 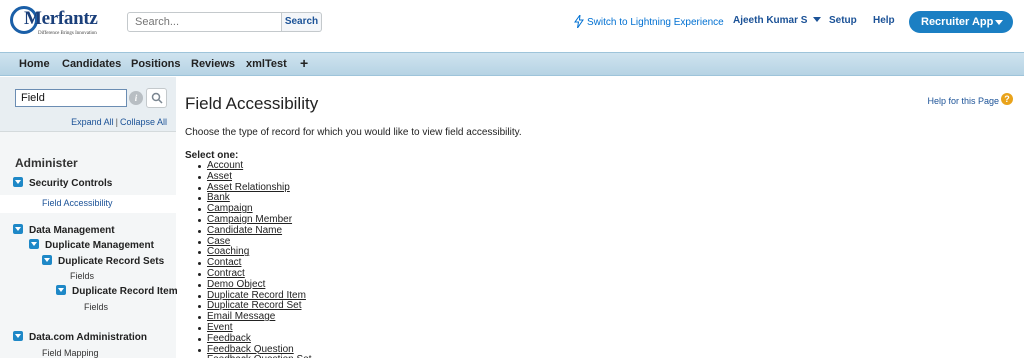 I want to click on sidebar-item-label: Data.com Administration, so click(x=88, y=337).